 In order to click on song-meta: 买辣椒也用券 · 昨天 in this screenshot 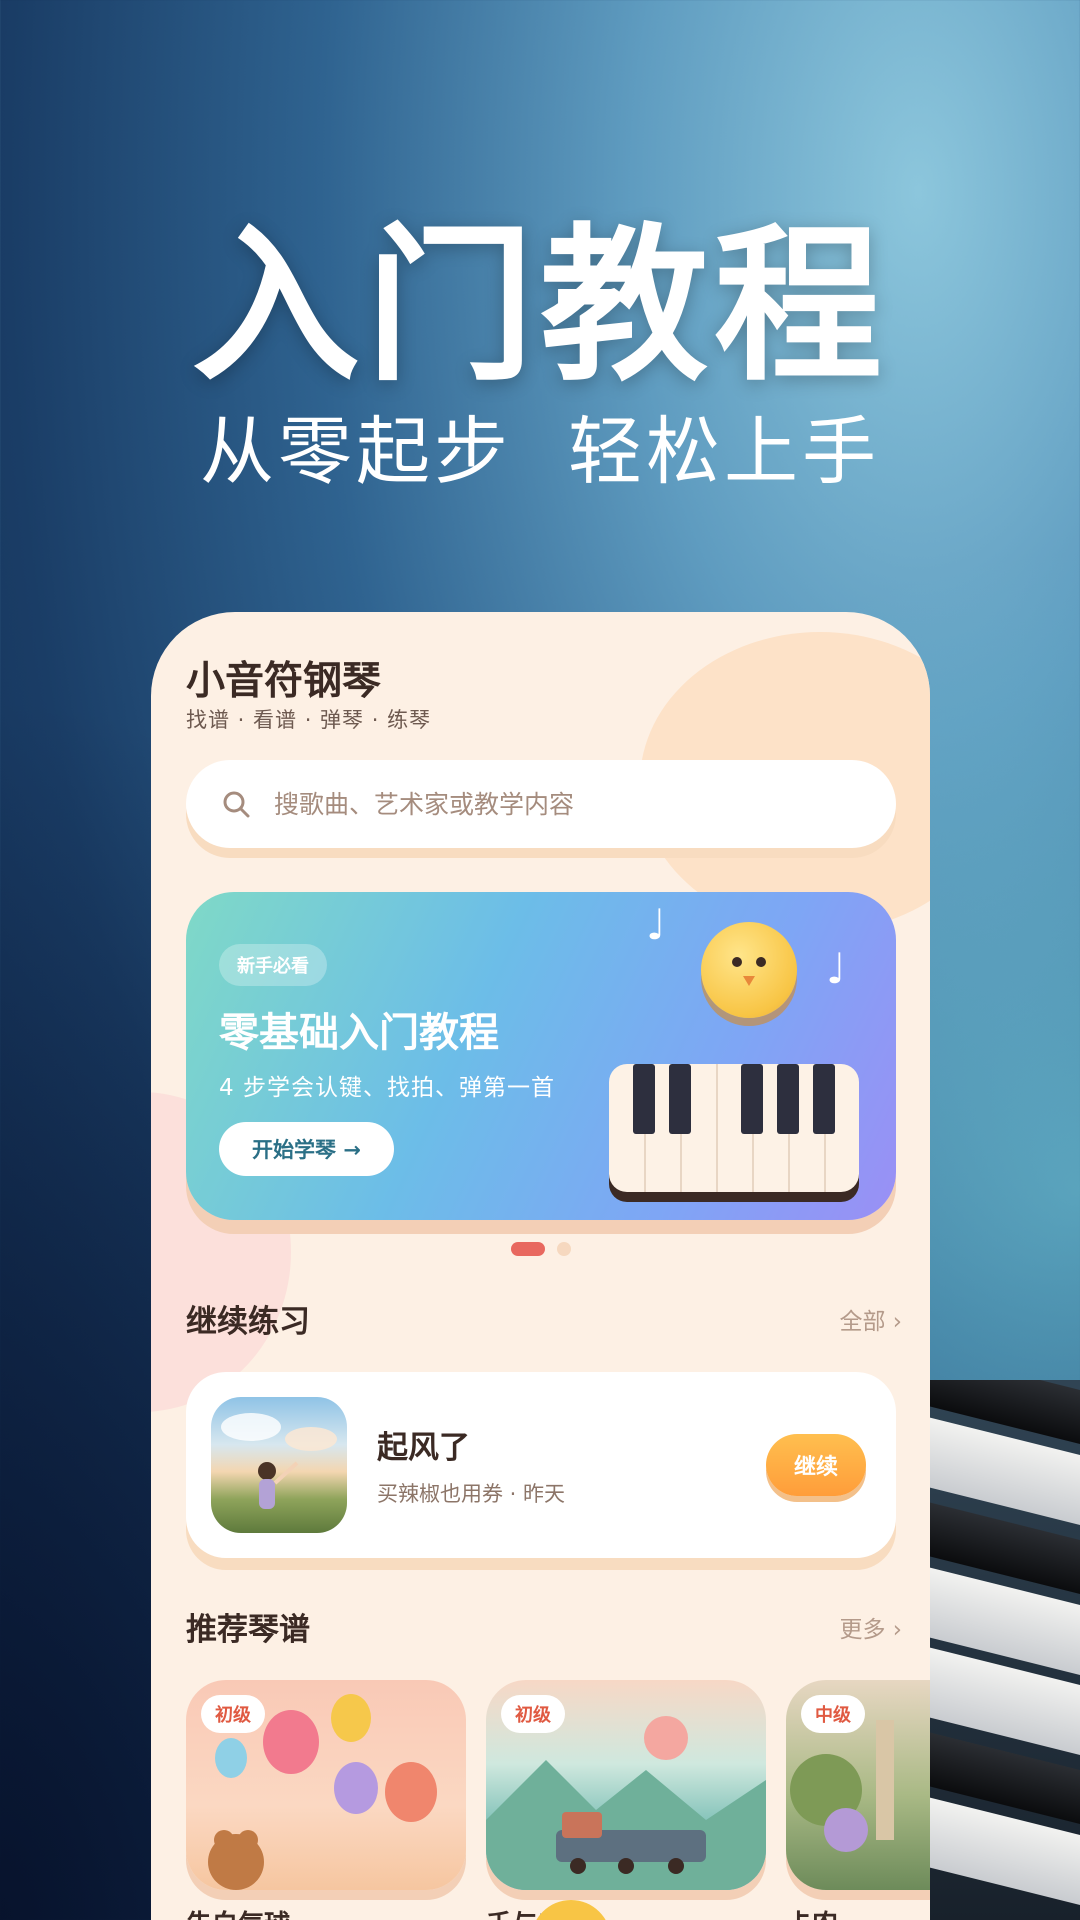, I will do `click(471, 1494)`.